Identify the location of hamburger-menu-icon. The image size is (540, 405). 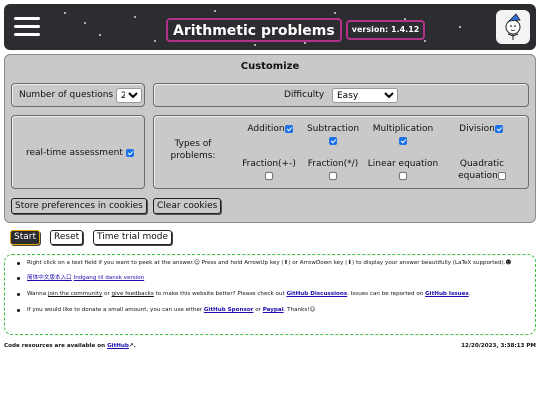
(27, 27).